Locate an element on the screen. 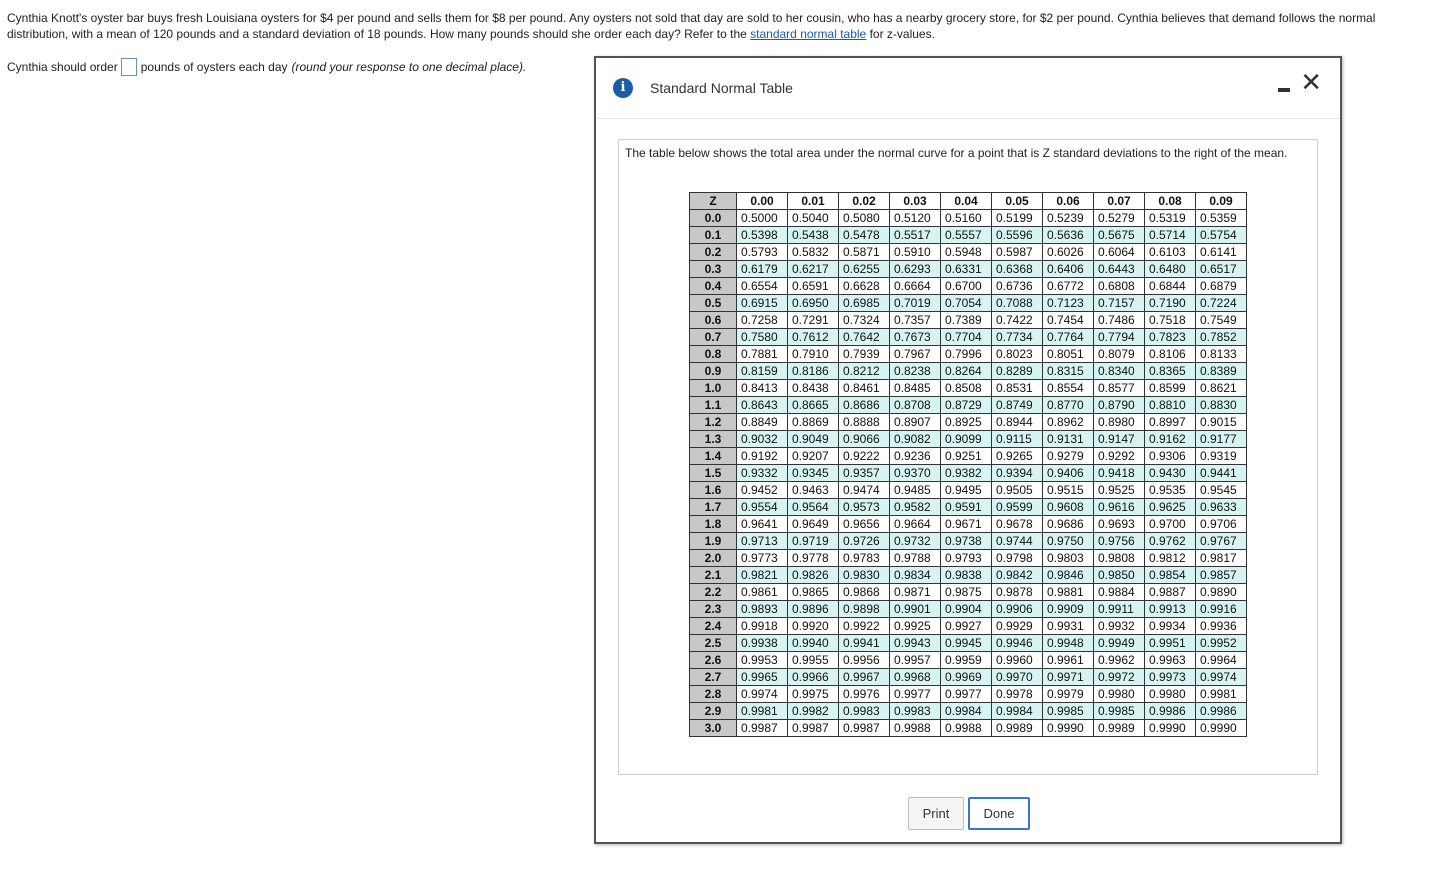  table-cell: 0.9893 is located at coordinates (762, 609).